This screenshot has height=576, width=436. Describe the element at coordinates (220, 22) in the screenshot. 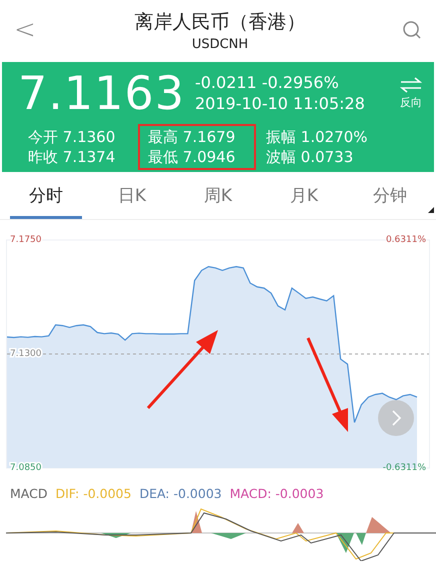

I see `page-title: 离岸人民币（香港）` at that location.